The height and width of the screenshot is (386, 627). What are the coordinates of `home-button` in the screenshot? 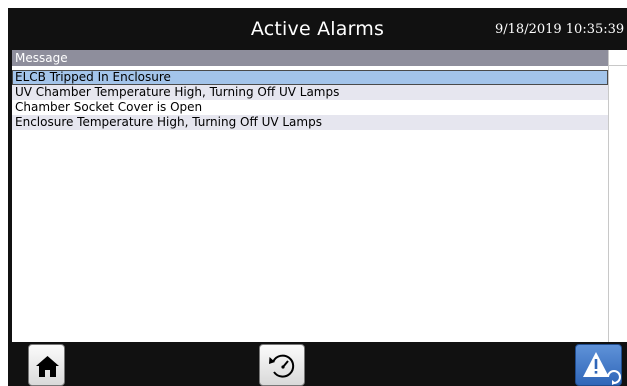 It's located at (46, 365).